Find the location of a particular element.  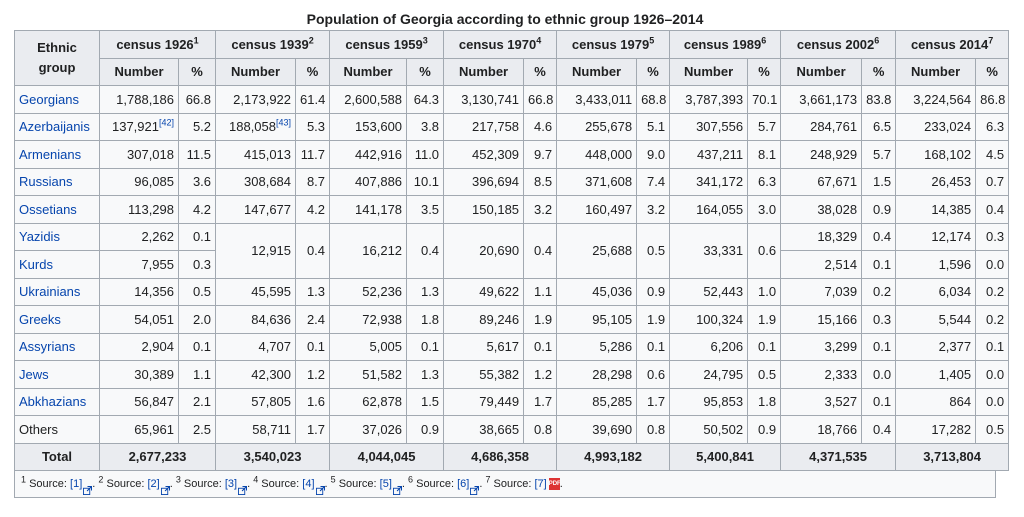

population-percent-cell: 1.8 is located at coordinates (764, 401).